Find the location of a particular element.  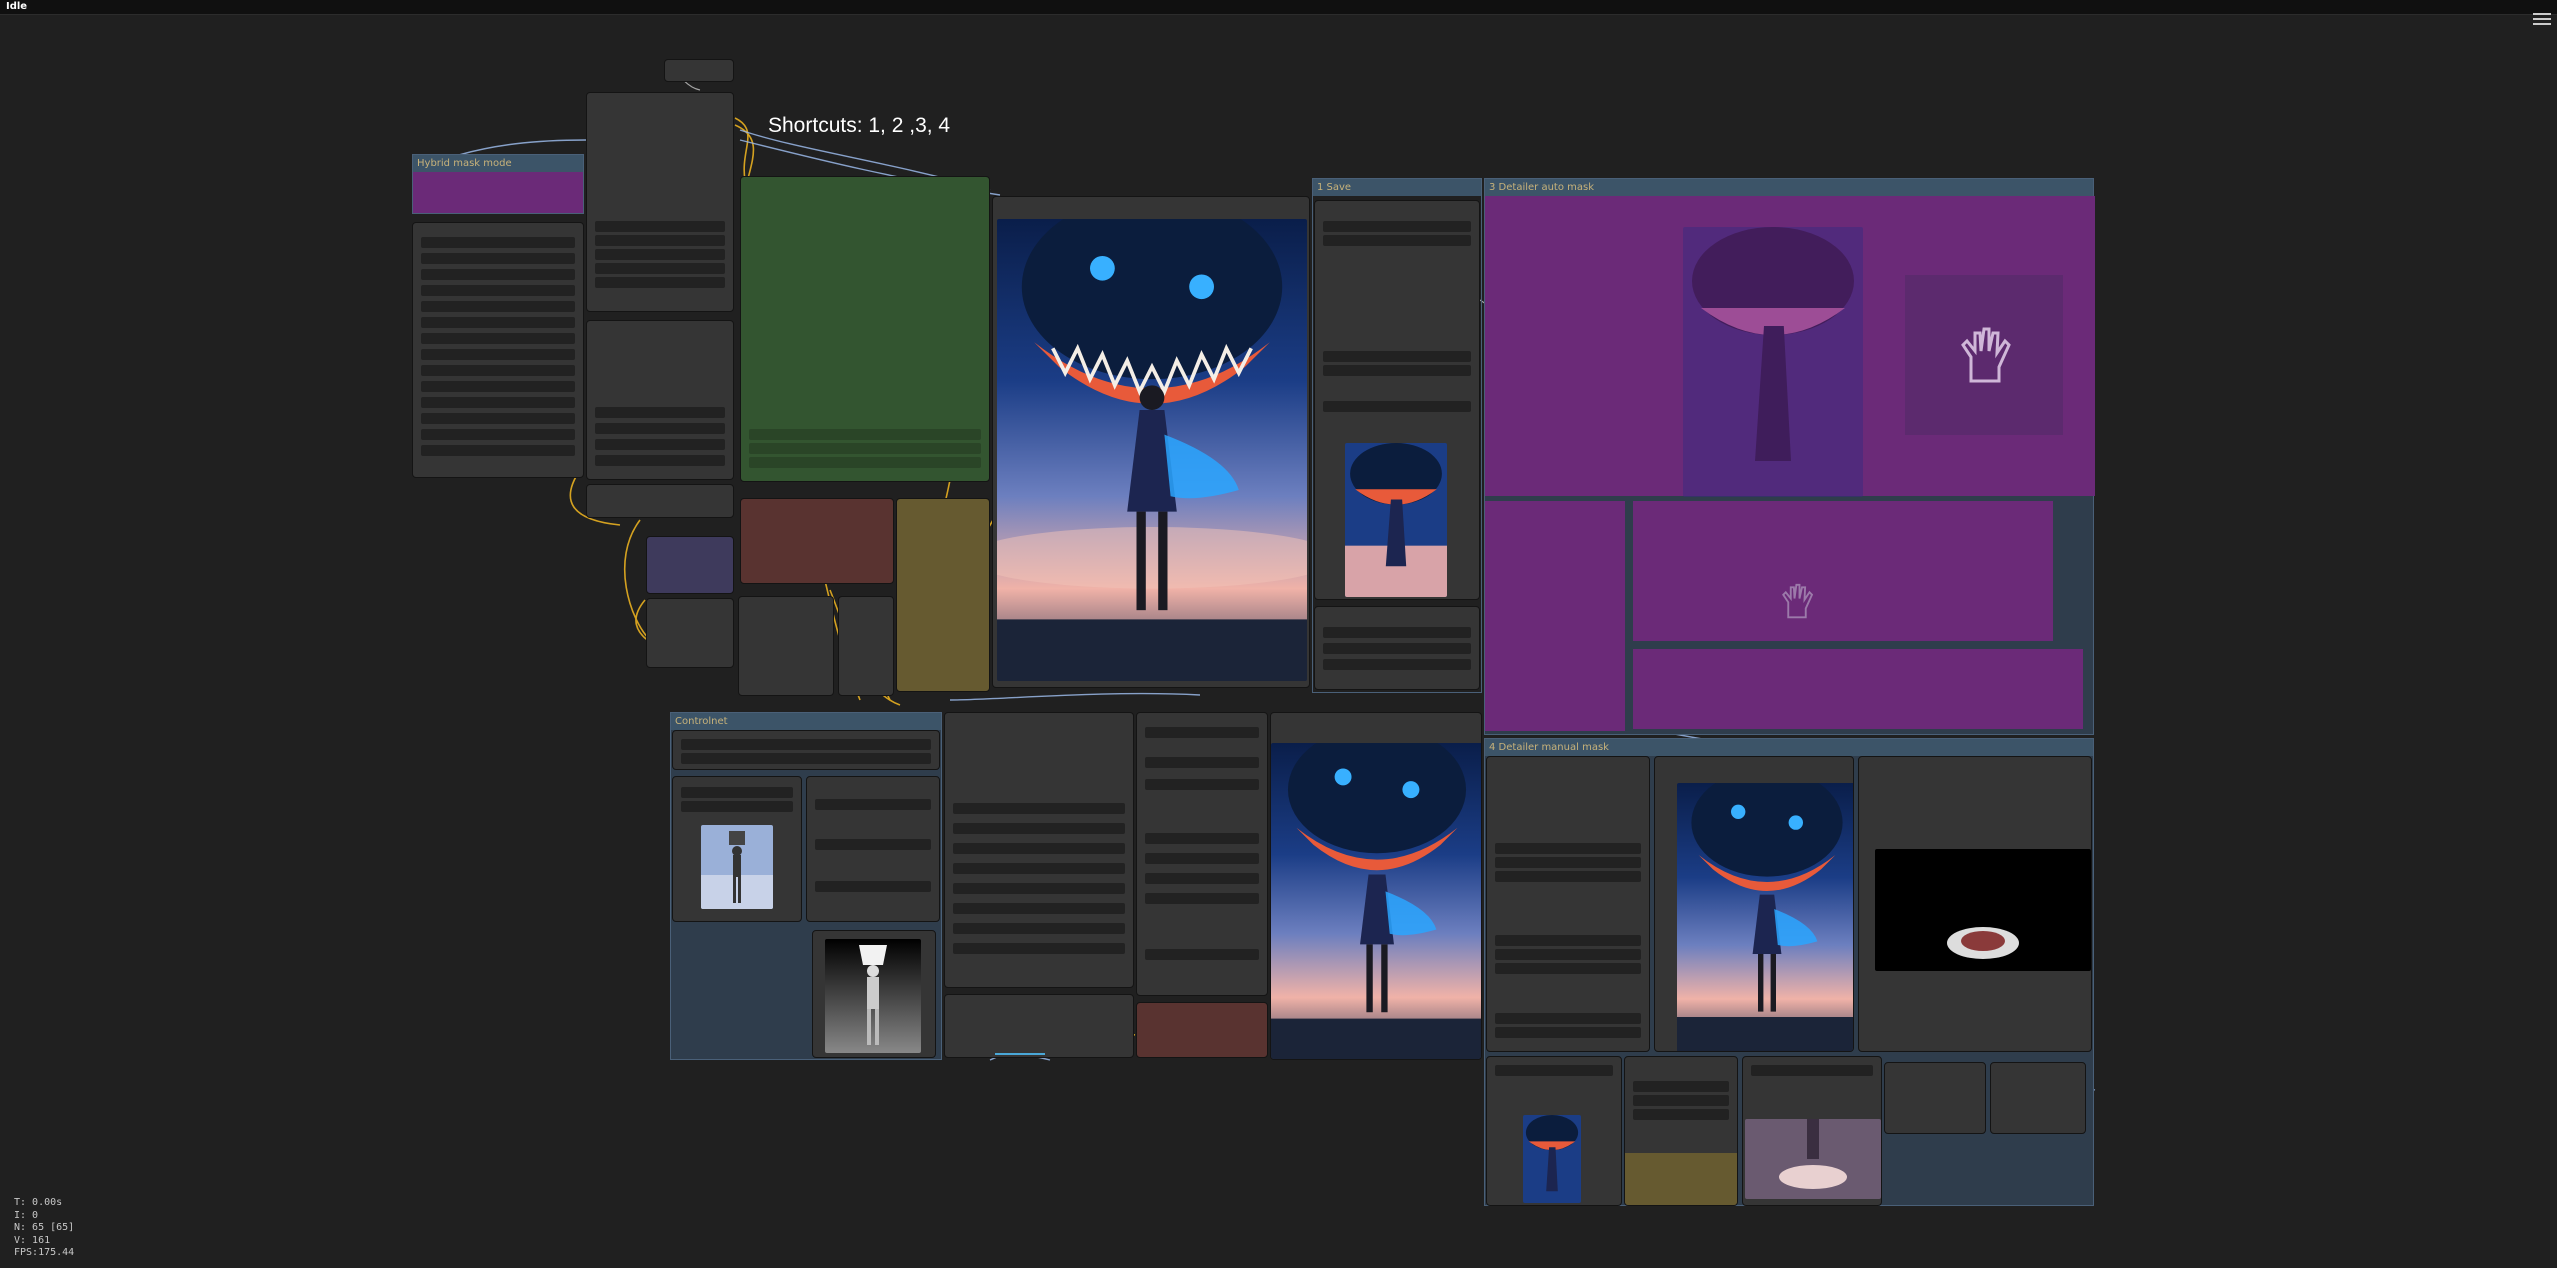

upscale-node is located at coordinates (1039, 1026).